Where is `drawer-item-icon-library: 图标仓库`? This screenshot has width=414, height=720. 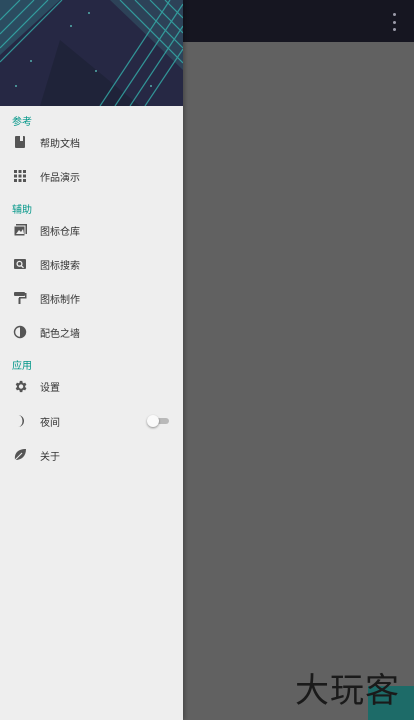
drawer-item-icon-library: 图标仓库 is located at coordinates (91, 230).